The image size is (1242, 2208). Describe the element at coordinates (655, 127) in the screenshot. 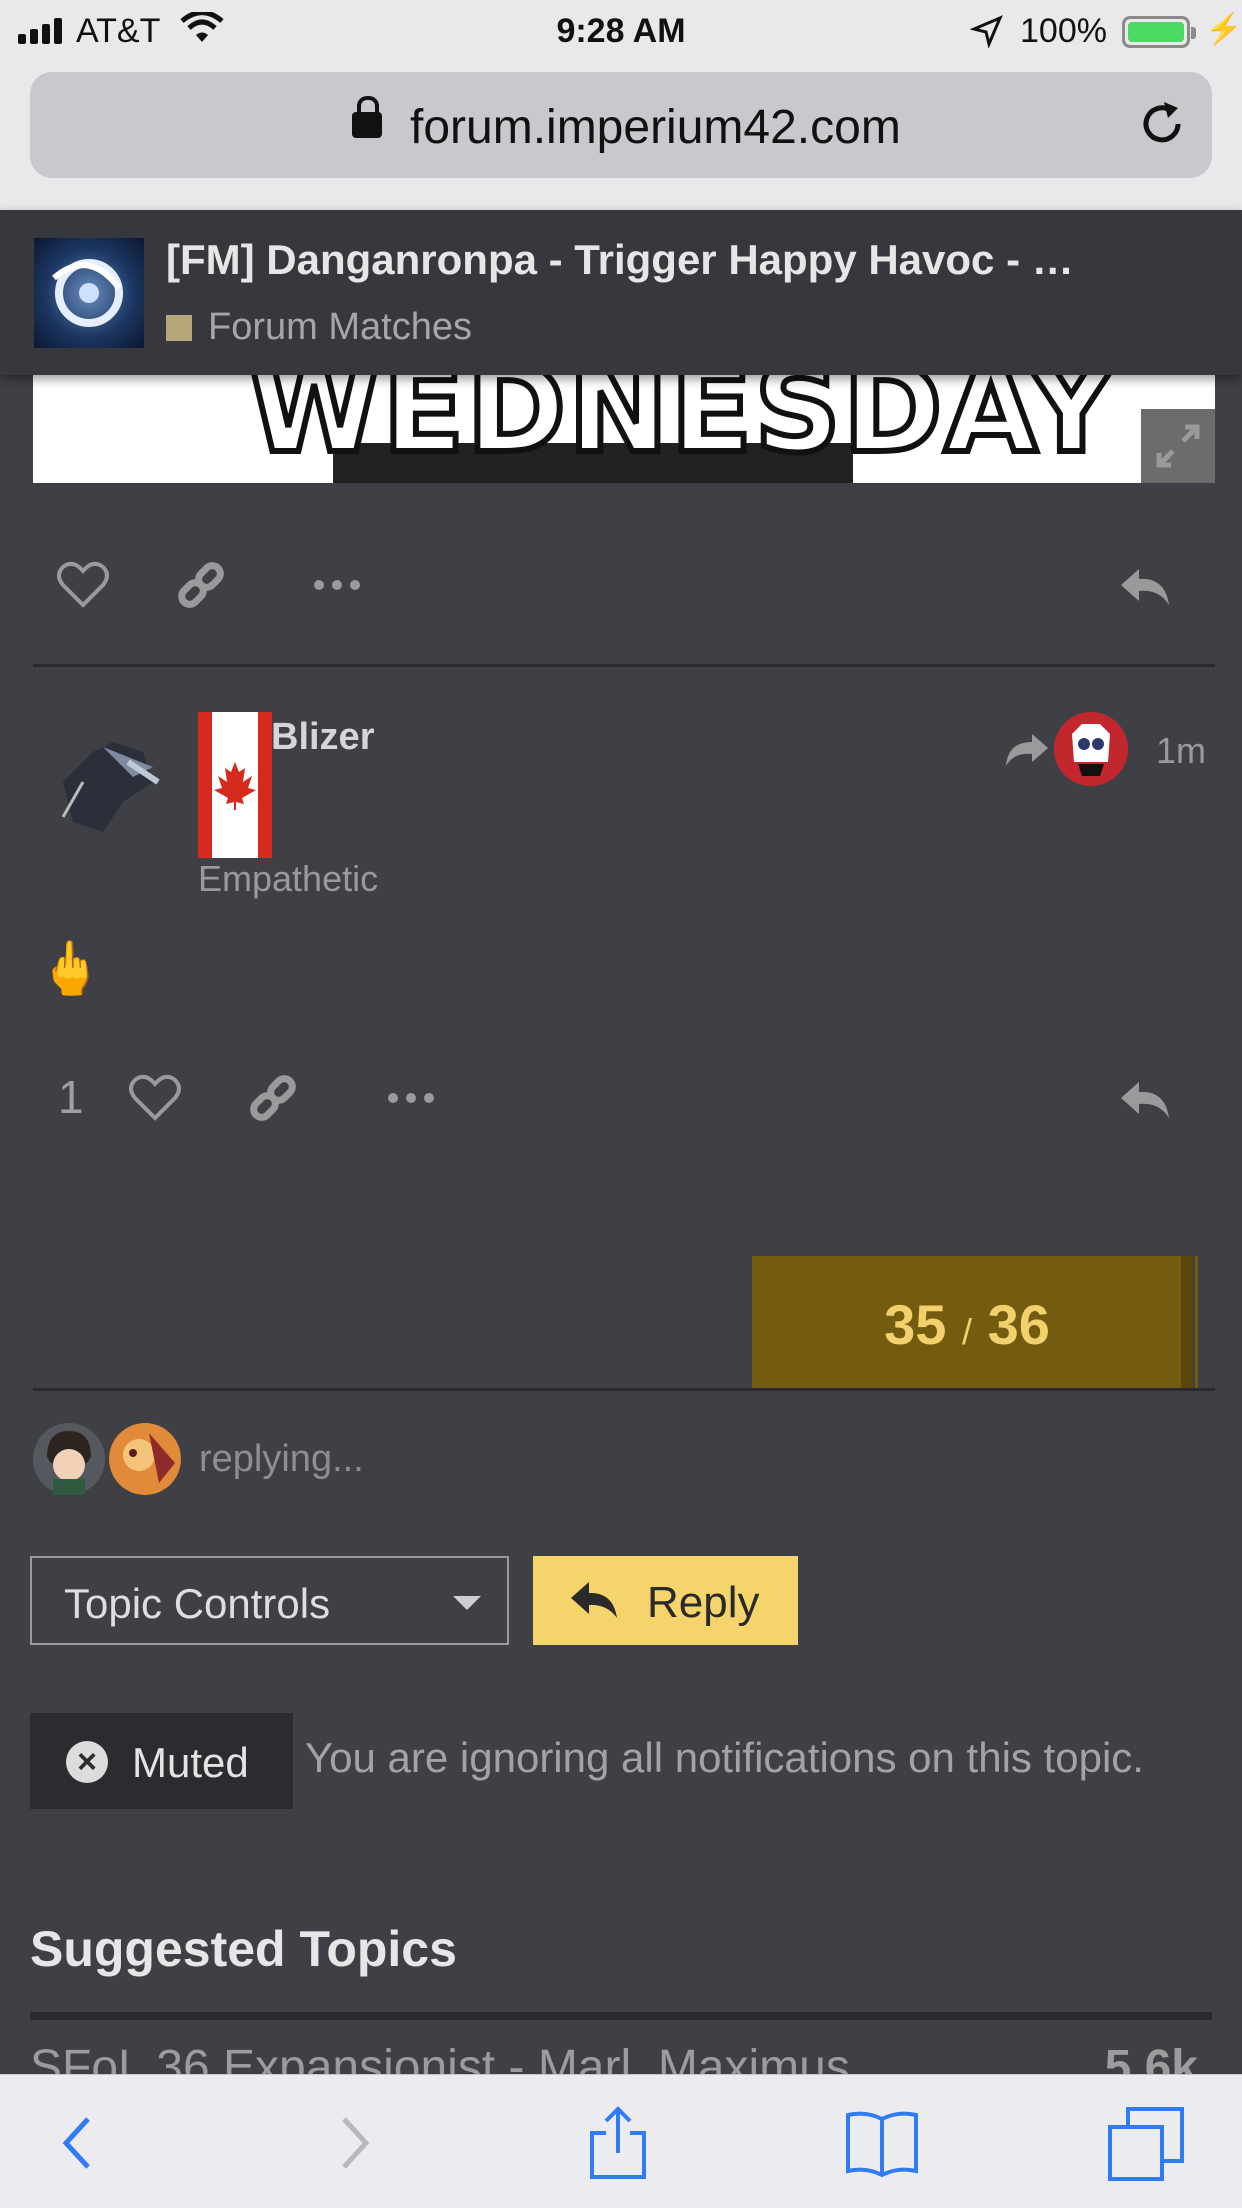

I see `url-text: forum.imperium42.com` at that location.